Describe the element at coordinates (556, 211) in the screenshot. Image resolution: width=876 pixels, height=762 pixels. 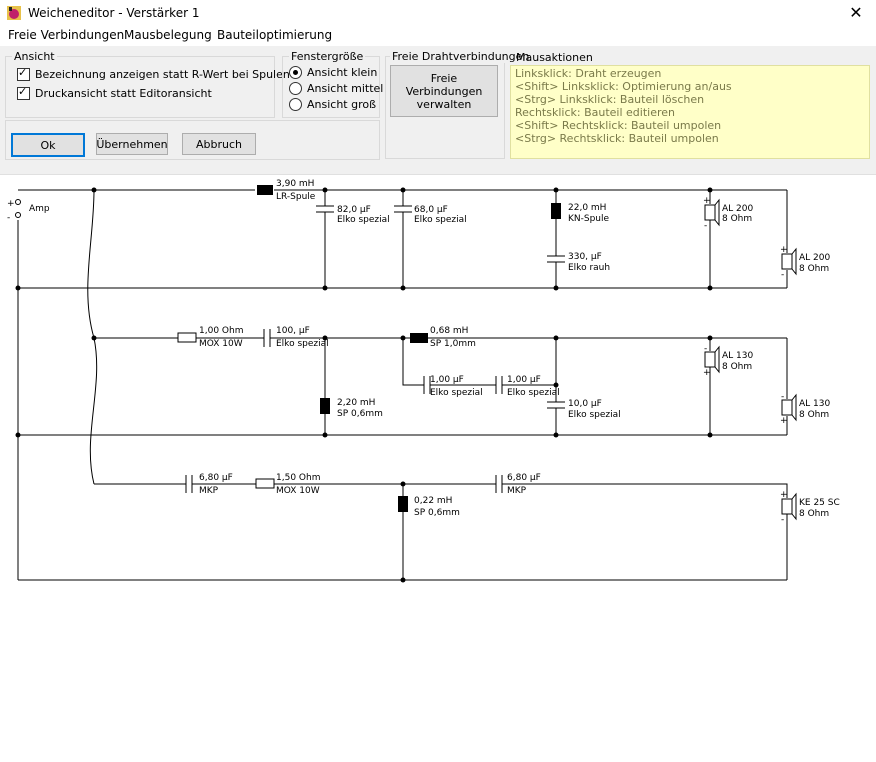
I see `inductor-kn-spule` at that location.